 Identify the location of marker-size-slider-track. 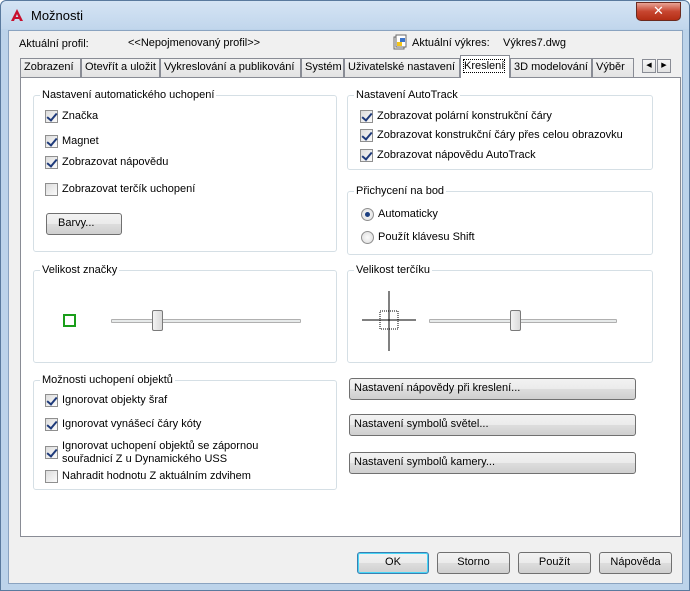
(206, 321).